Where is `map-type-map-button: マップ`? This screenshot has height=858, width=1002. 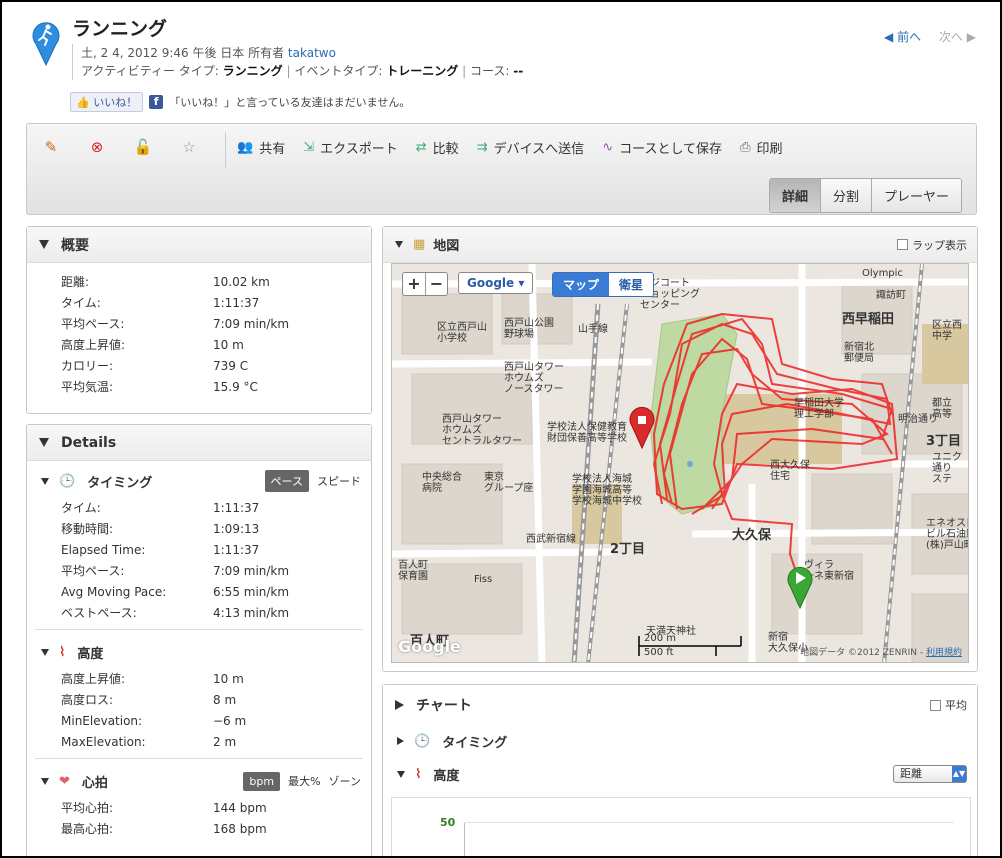 map-type-map-button: マップ is located at coordinates (581, 284).